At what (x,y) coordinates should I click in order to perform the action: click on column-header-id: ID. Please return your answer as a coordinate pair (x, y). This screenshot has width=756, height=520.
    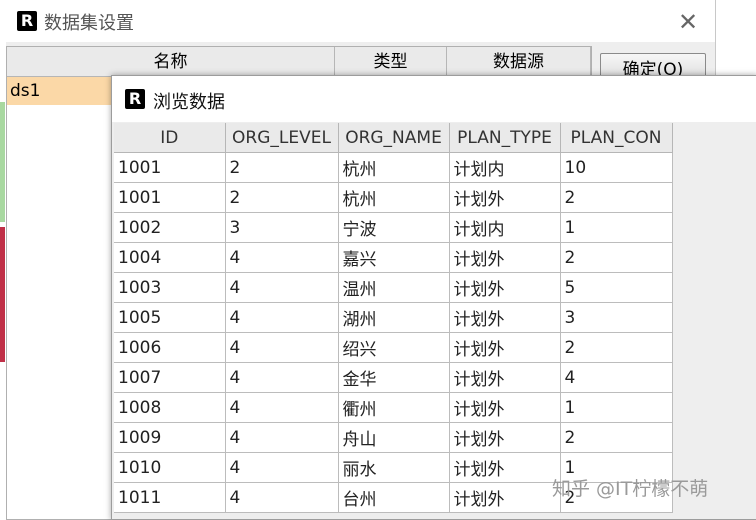
    Looking at the image, I should click on (170, 138).